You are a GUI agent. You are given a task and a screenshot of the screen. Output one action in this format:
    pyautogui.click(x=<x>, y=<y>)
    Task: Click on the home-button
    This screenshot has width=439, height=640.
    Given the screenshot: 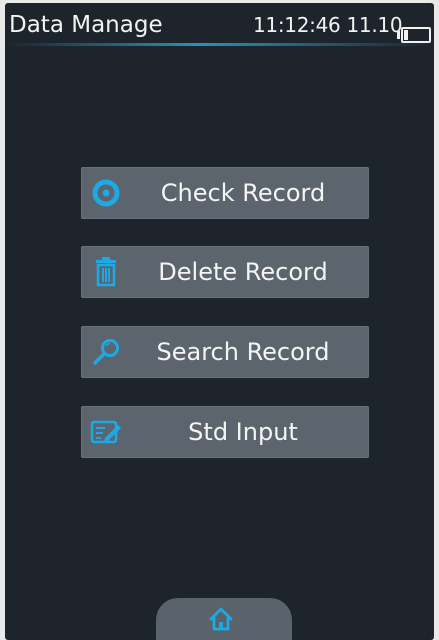 What is the action you would take?
    pyautogui.click(x=224, y=619)
    